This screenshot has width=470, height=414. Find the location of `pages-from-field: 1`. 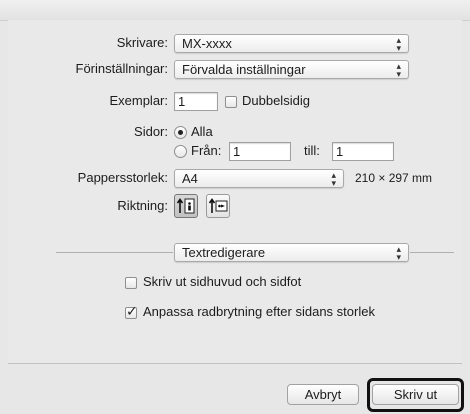

pages-from-field: 1 is located at coordinates (260, 151).